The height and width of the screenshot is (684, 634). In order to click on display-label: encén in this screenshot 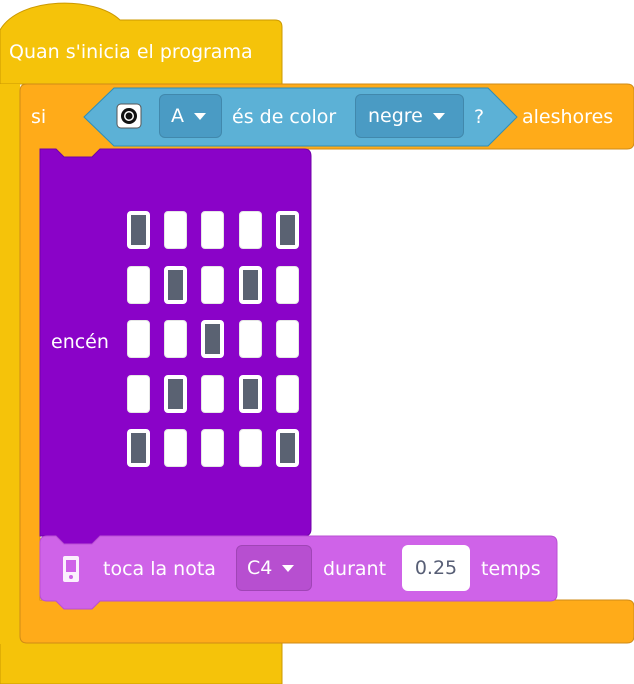, I will do `click(80, 342)`.